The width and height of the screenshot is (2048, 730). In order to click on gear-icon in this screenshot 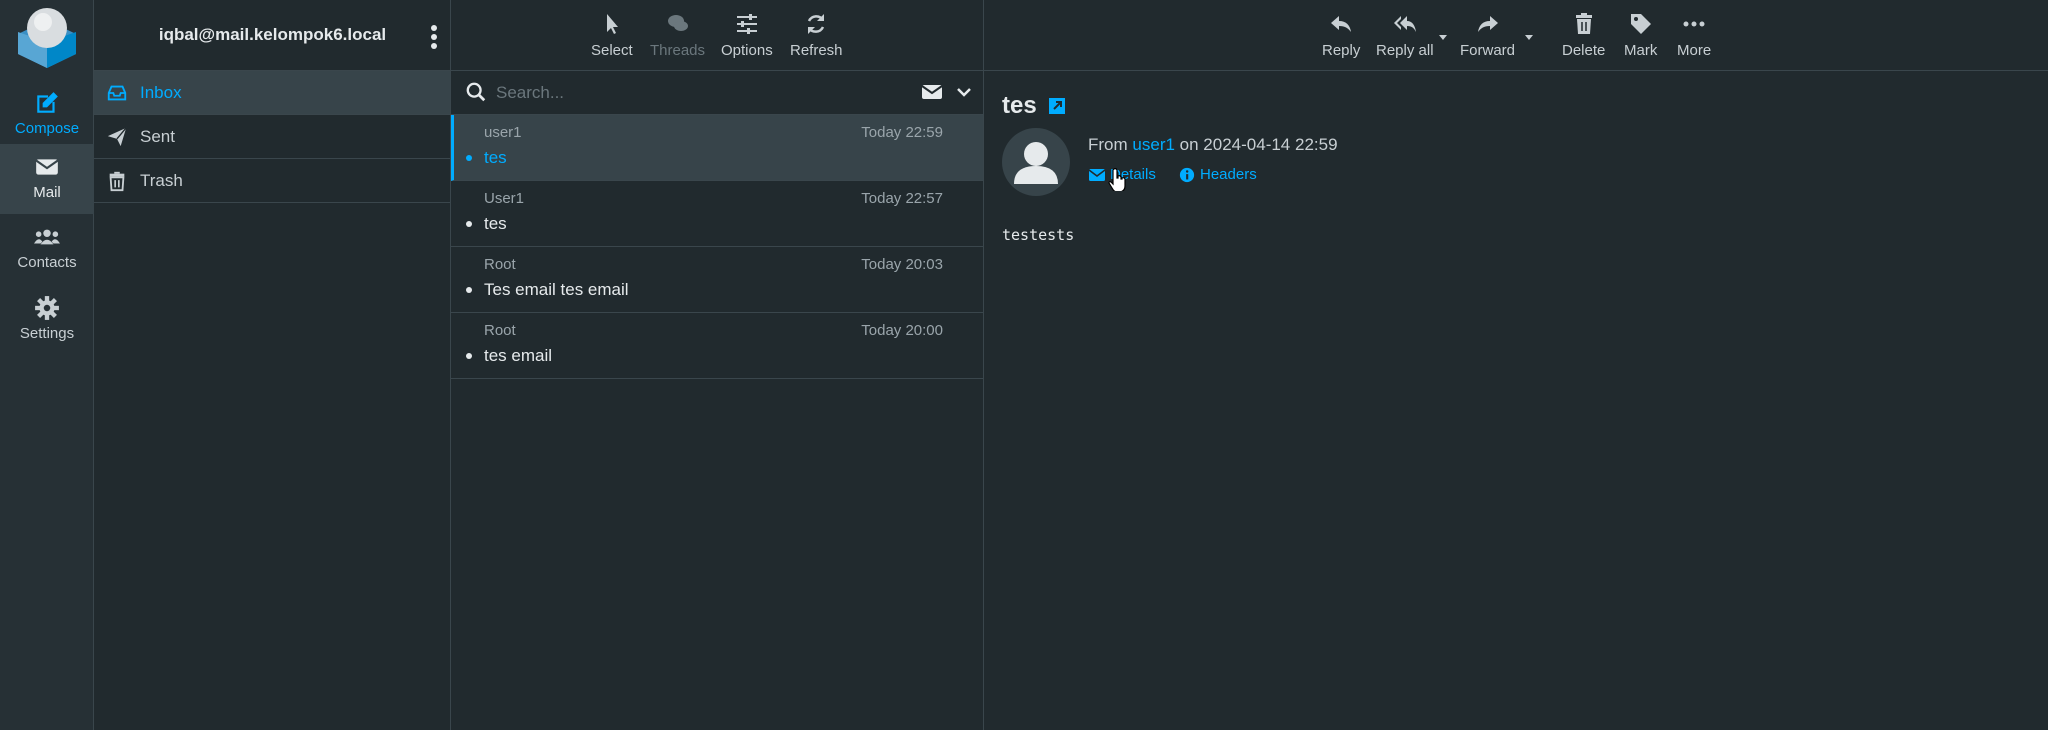, I will do `click(47, 308)`.